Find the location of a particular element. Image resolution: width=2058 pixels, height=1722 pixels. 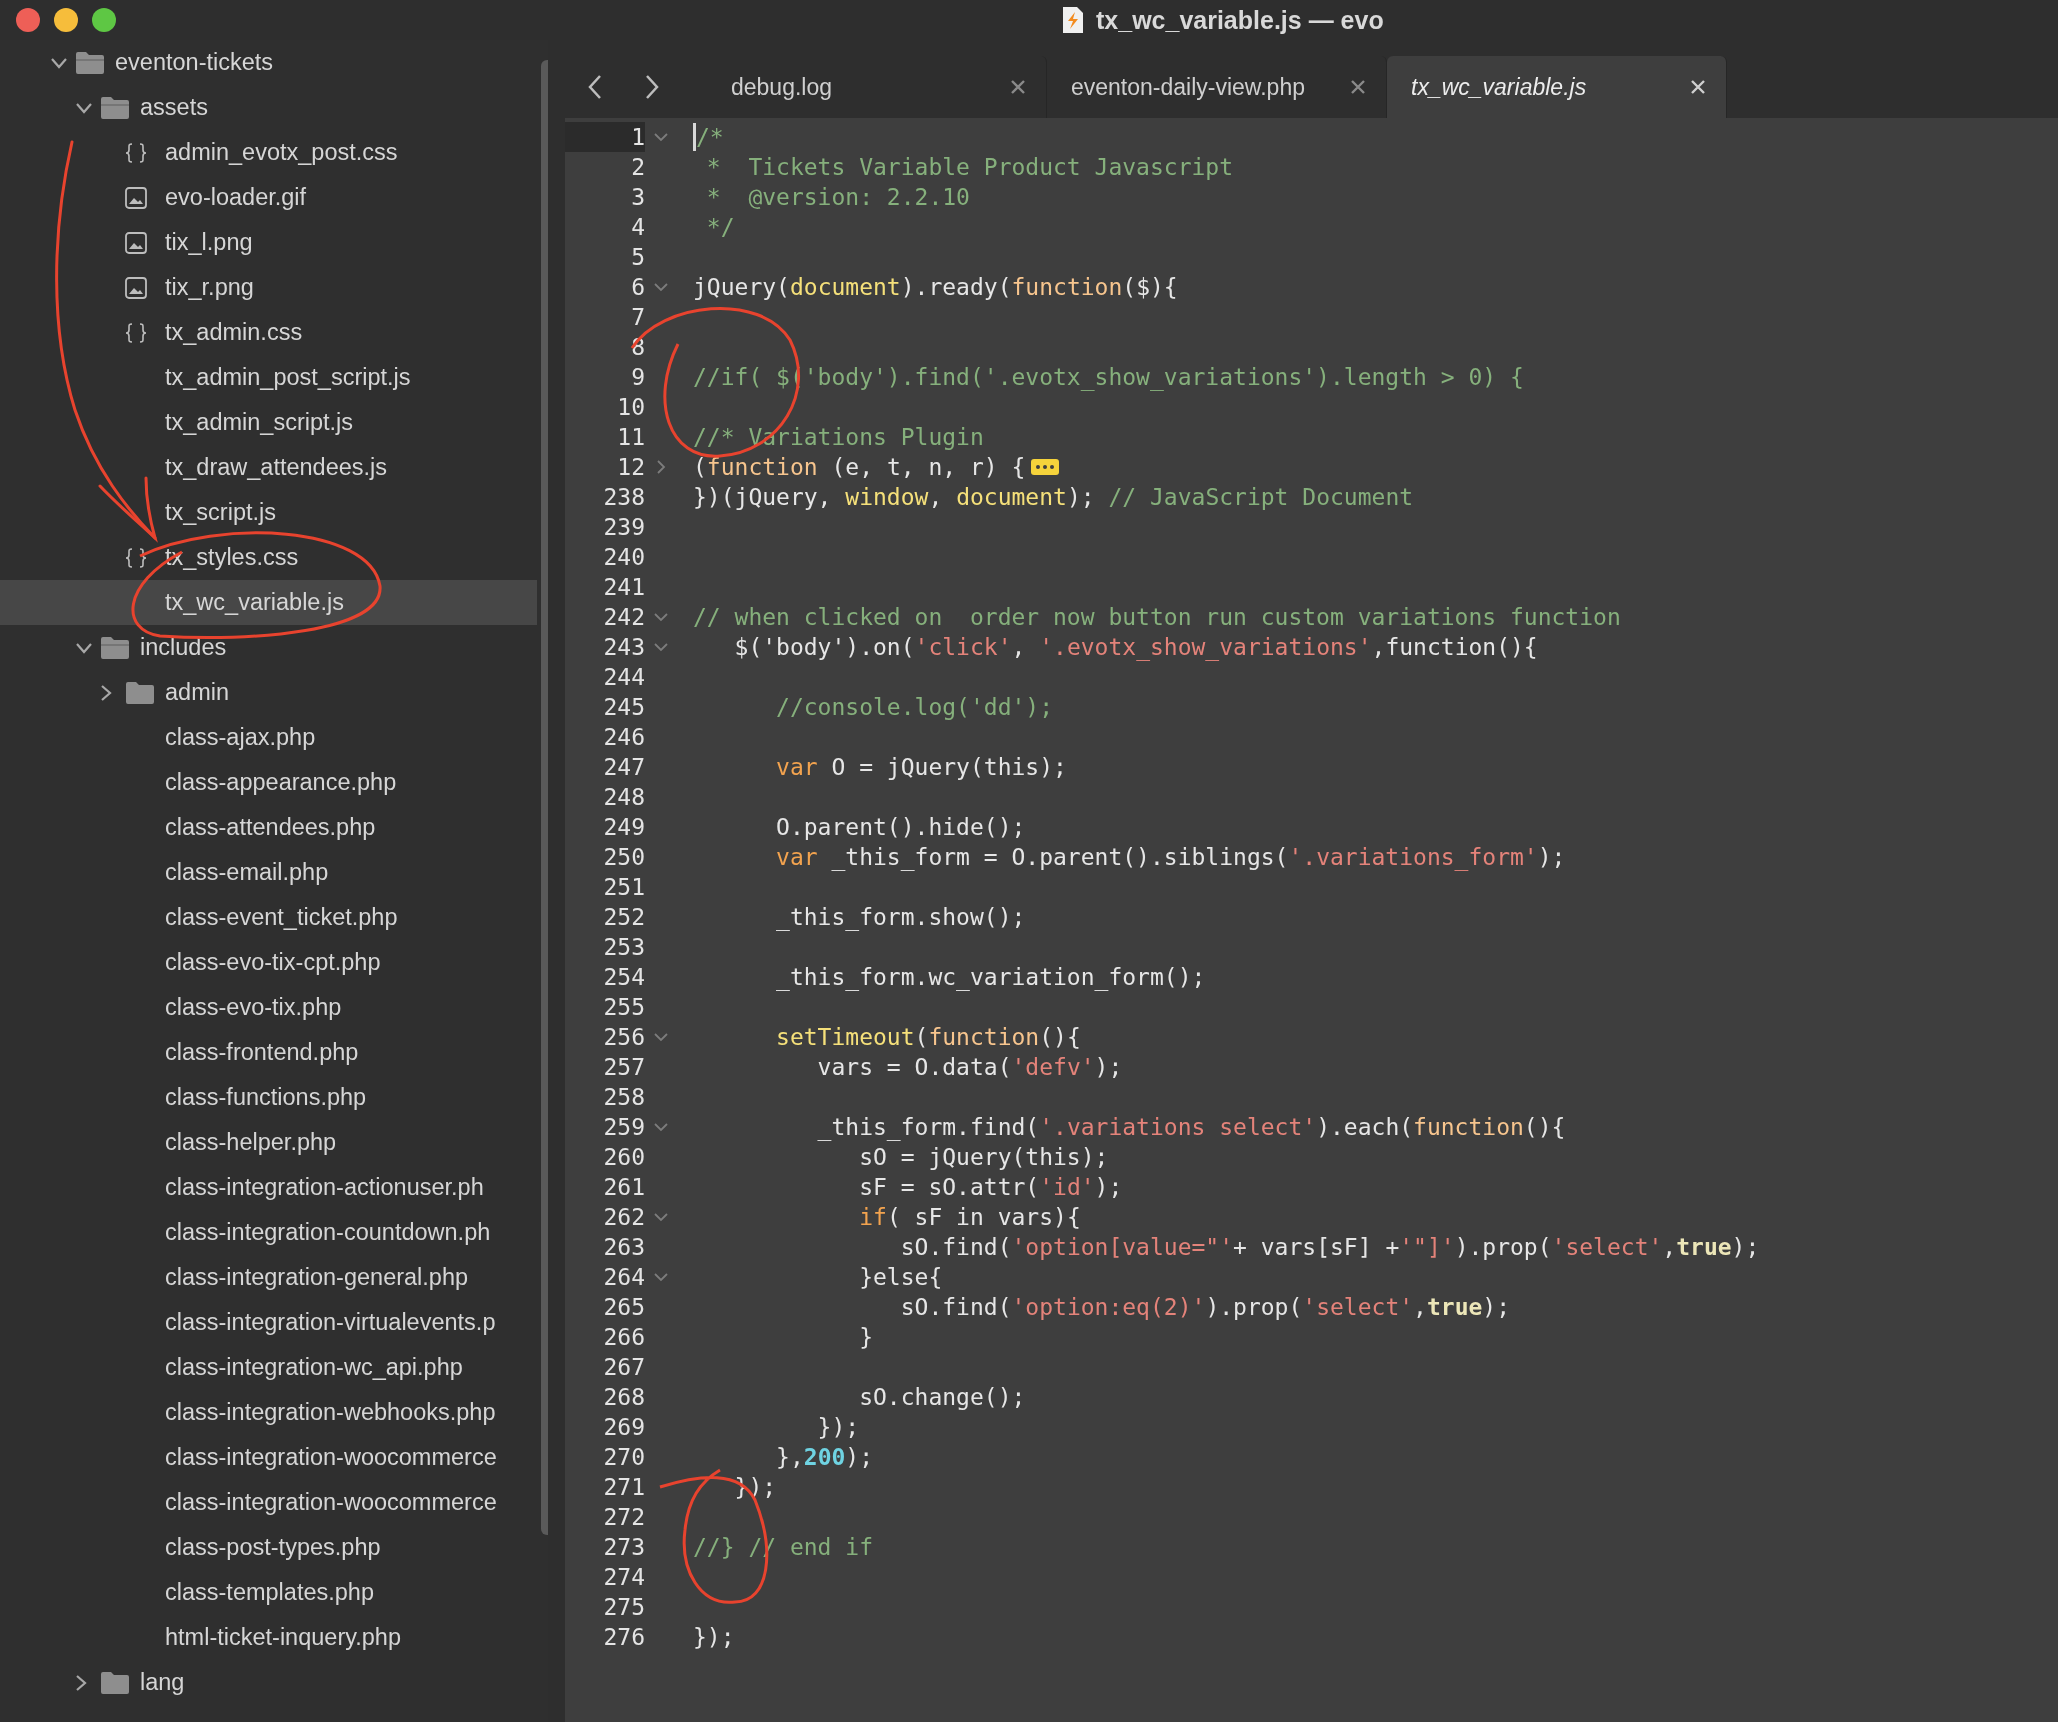

line-number: 276 is located at coordinates (623, 1637).